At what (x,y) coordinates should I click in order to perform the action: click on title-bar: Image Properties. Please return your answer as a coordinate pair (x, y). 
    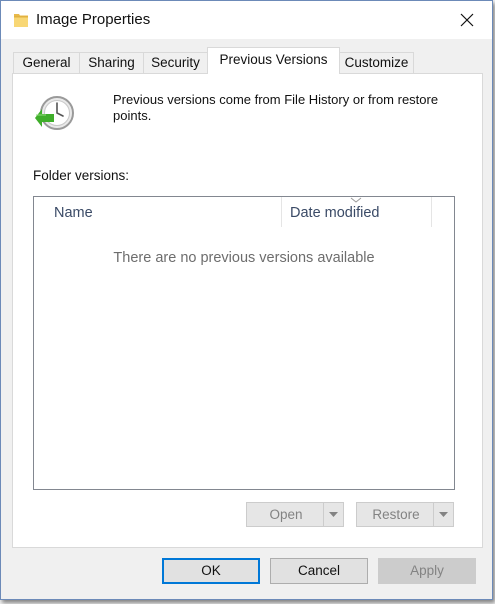
    Looking at the image, I should click on (246, 20).